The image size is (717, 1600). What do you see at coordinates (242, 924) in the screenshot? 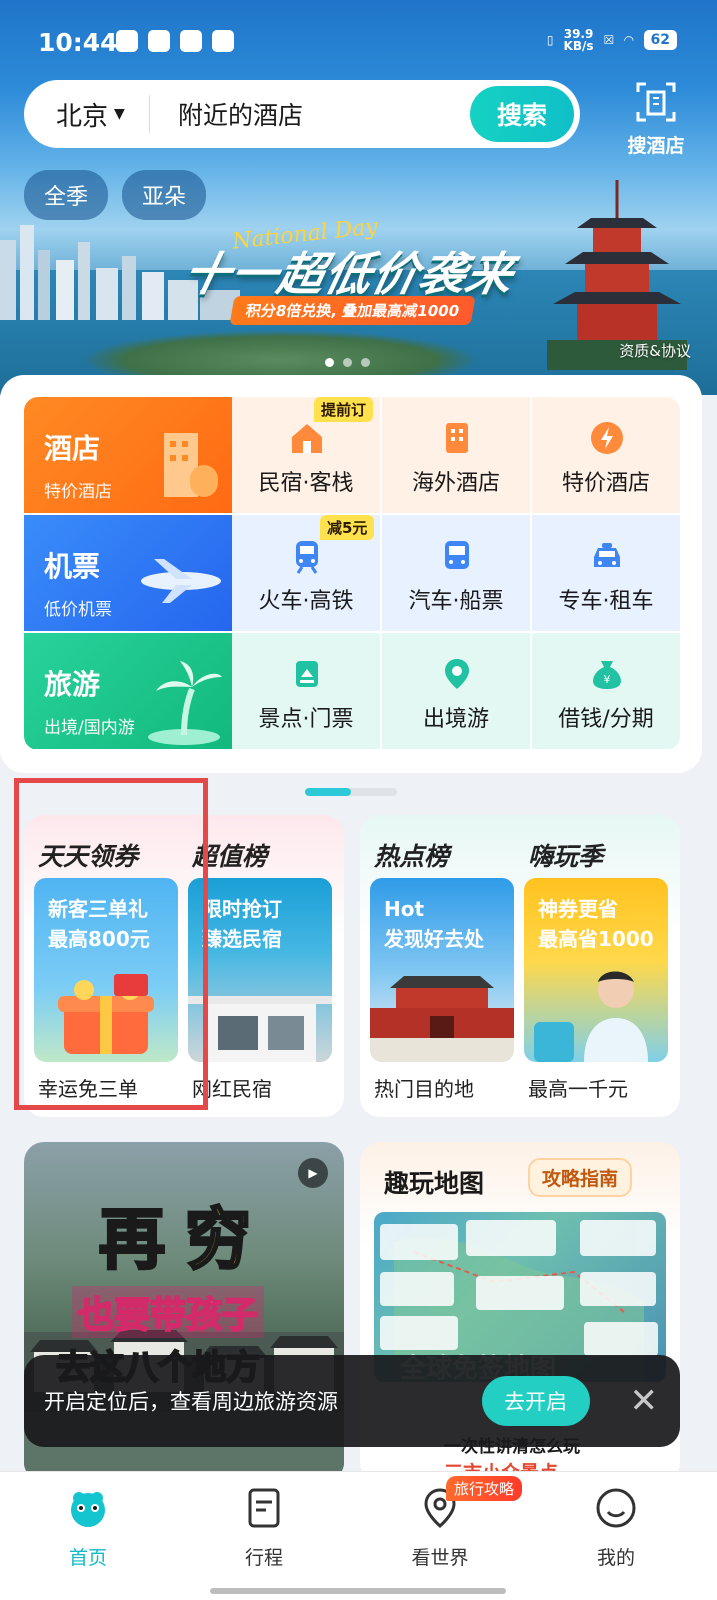
I see `promo-thumb-text: 限时抢订 臻选民宿` at bounding box center [242, 924].